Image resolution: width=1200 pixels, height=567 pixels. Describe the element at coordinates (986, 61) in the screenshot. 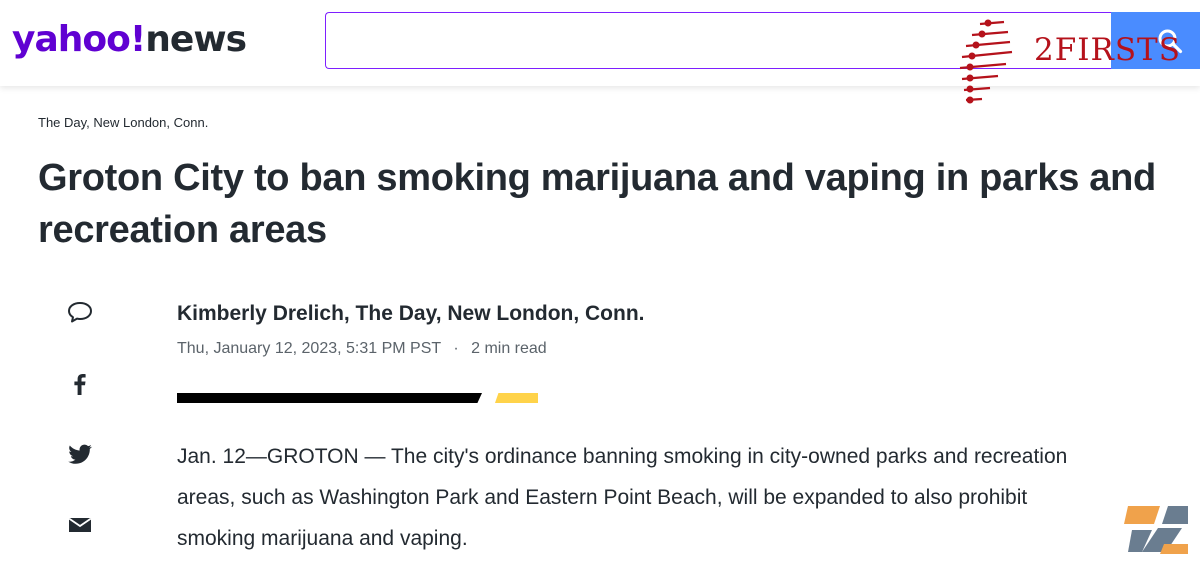

I see `watermark-mark-icon` at that location.